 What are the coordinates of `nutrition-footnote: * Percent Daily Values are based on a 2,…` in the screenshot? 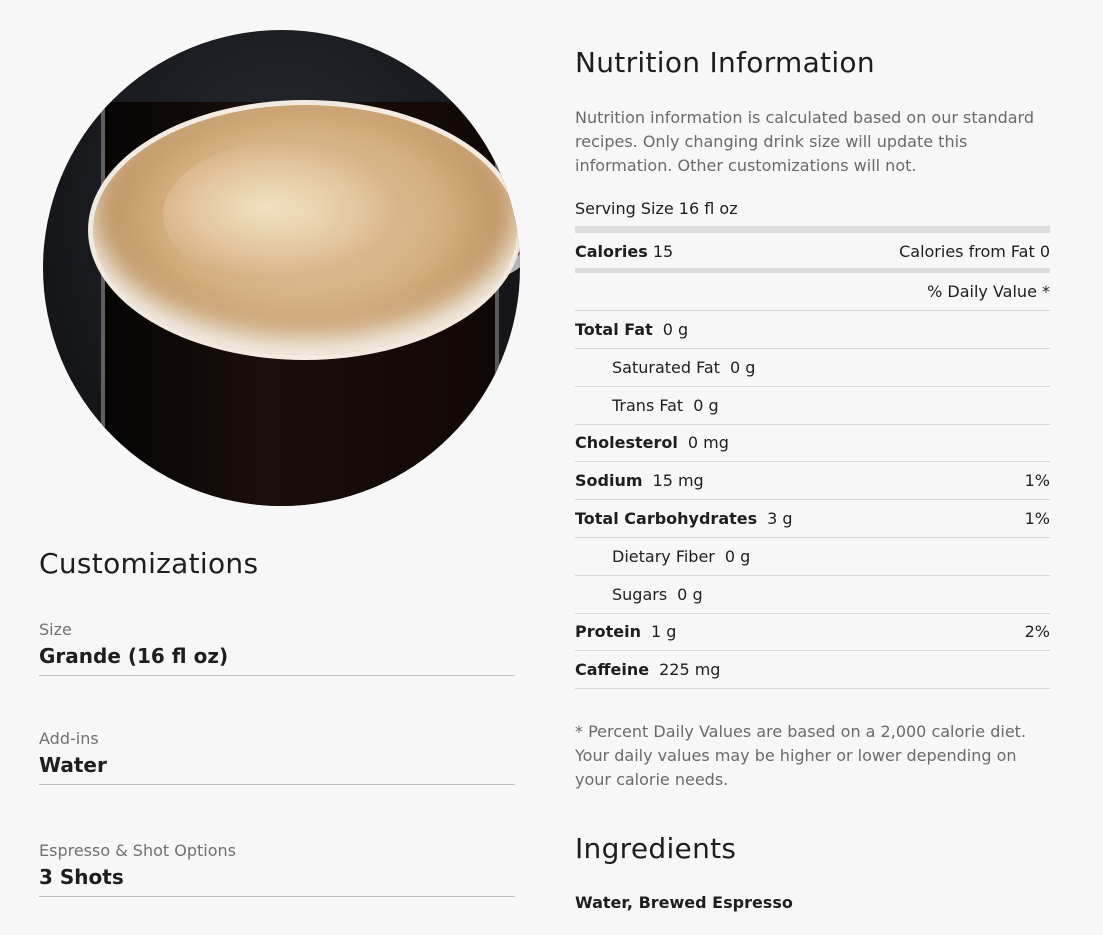 It's located at (801, 755).